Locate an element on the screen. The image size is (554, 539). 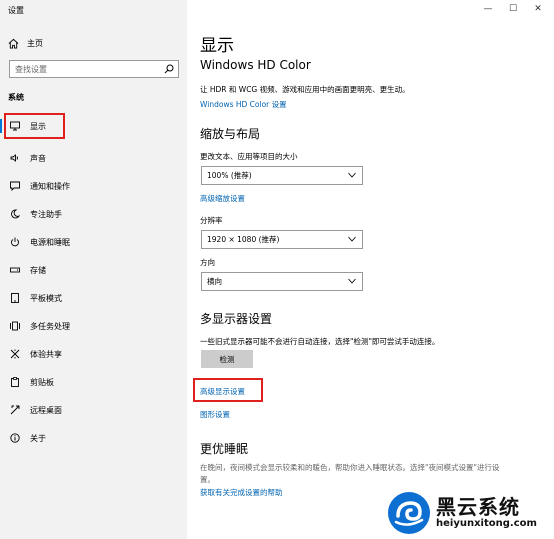
clipboard-icon is located at coordinates (15, 382).